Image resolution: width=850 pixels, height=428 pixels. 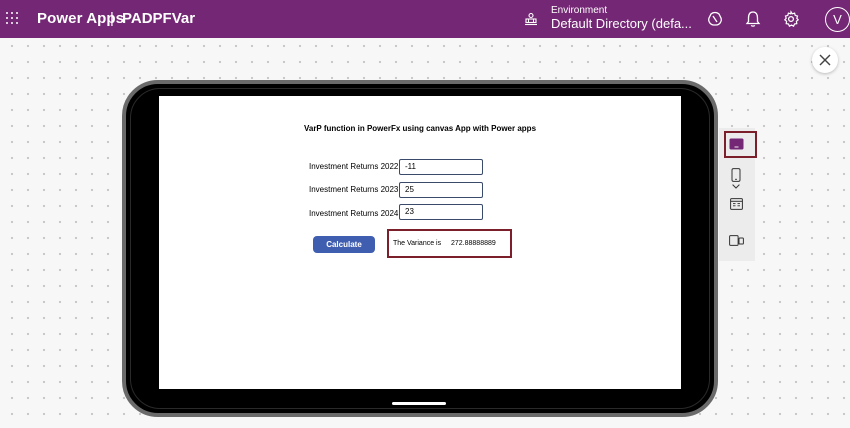 I want to click on gear-icon, so click(x=791, y=19).